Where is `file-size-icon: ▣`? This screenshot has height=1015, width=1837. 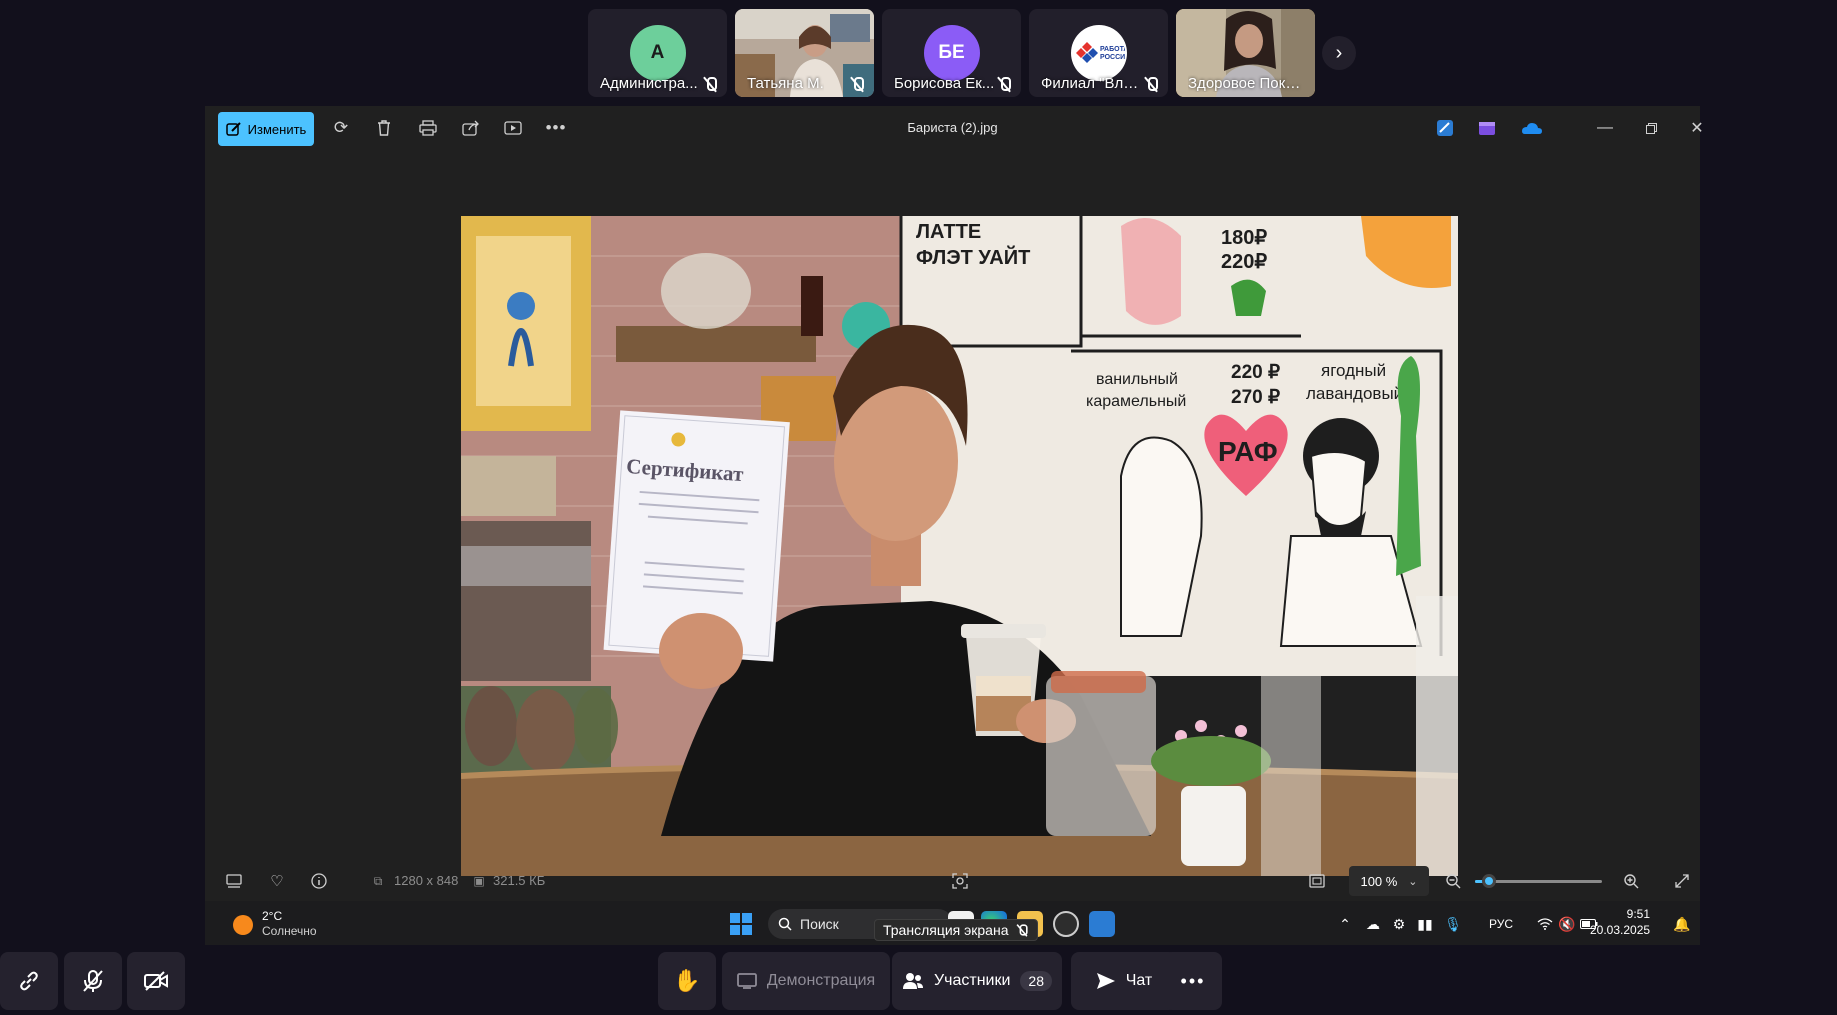
file-size-icon: ▣ is located at coordinates (479, 881).